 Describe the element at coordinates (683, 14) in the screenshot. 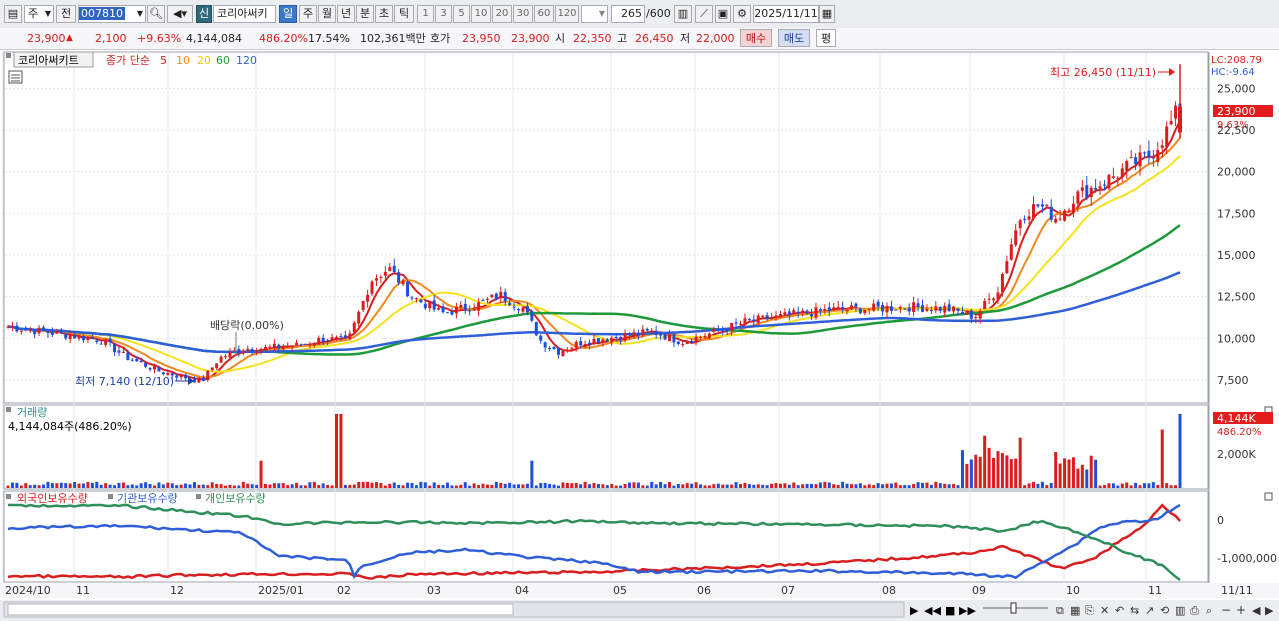

I see `candle-type-icon: ▥` at that location.